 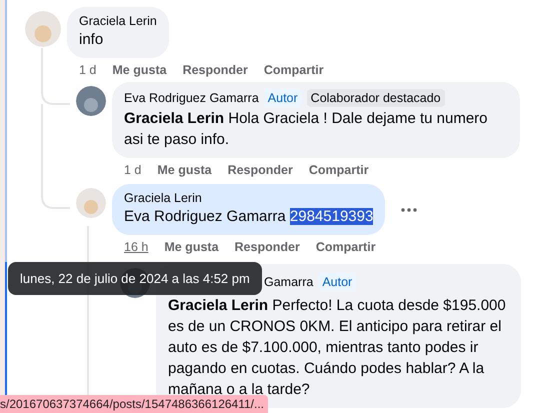 What do you see at coordinates (249, 217) in the screenshot?
I see `comment-text: Eva Rodriguez Gamarra 2984519393` at bounding box center [249, 217].